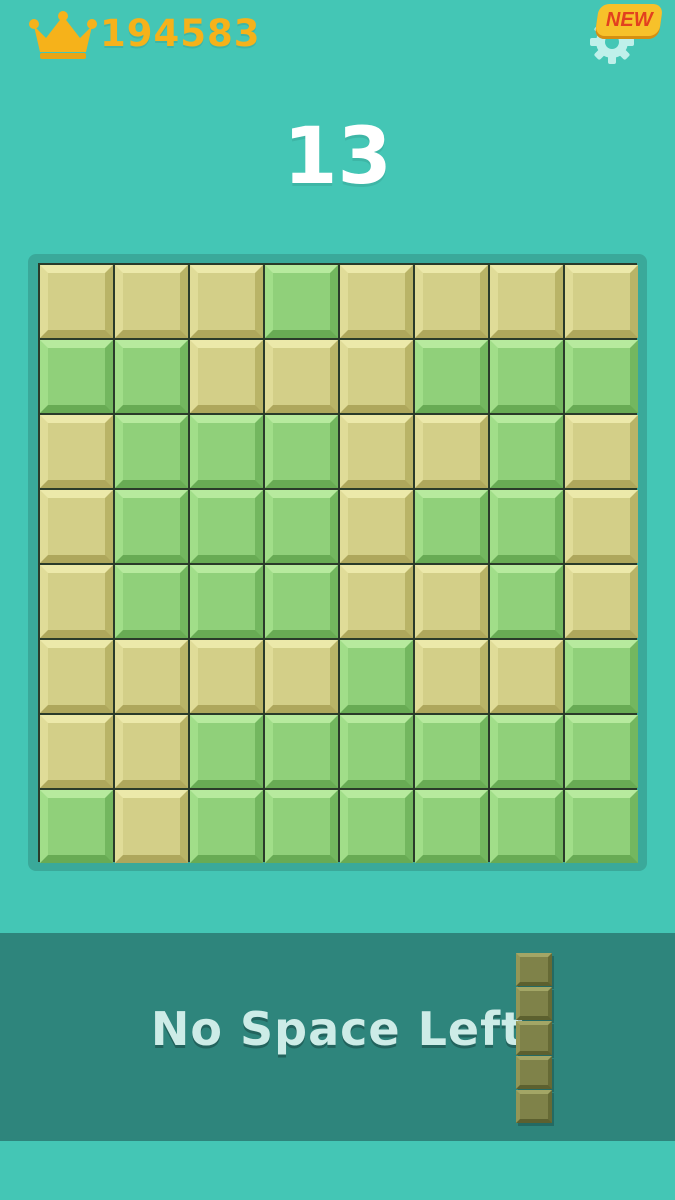  What do you see at coordinates (337, 1029) in the screenshot?
I see `no-space-left-message: No Space Left` at bounding box center [337, 1029].